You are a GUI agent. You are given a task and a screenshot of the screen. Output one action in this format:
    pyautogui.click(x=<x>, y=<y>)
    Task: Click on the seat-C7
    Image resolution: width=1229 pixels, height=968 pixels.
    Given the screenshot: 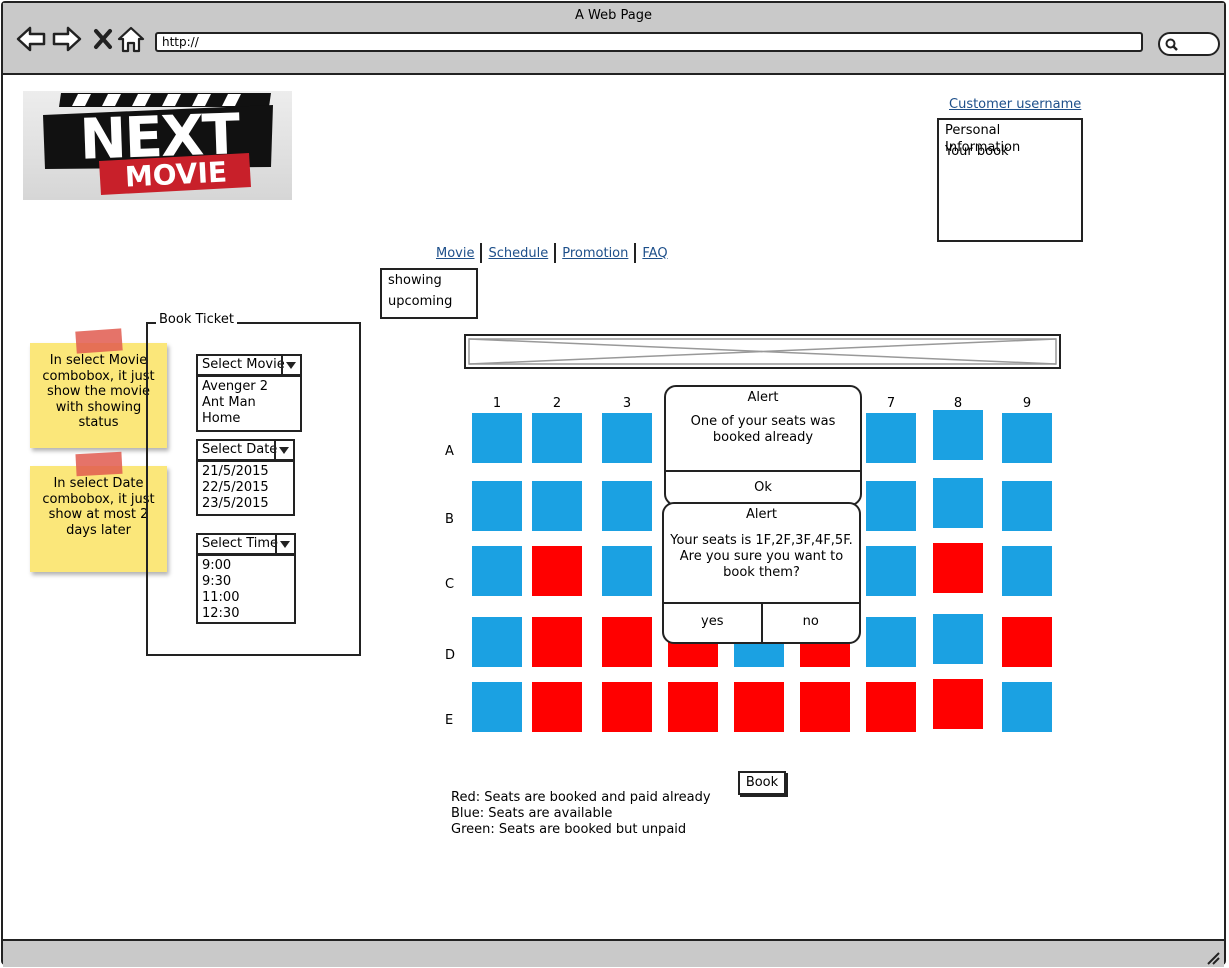 What is the action you would take?
    pyautogui.click(x=891, y=571)
    